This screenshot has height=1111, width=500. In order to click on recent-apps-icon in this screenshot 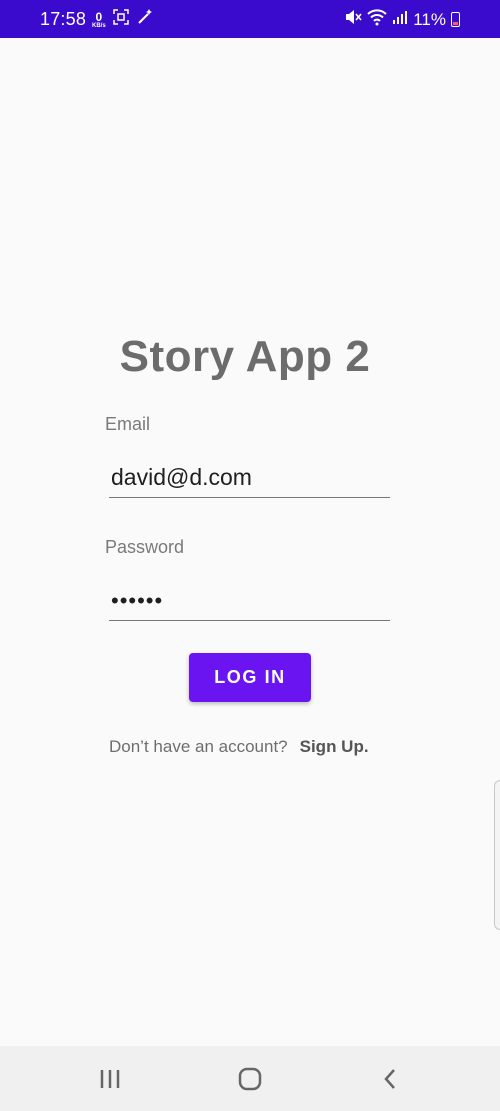, I will do `click(110, 1079)`.